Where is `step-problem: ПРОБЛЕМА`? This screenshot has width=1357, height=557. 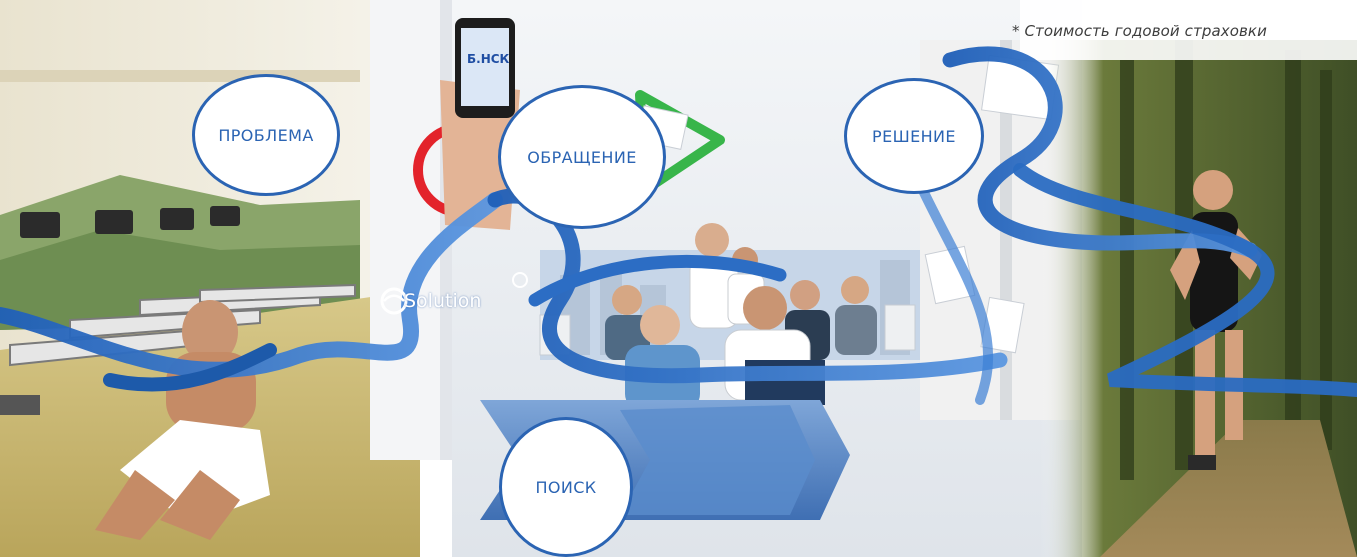
step-problem: ПРОБЛЕМА is located at coordinates (266, 135).